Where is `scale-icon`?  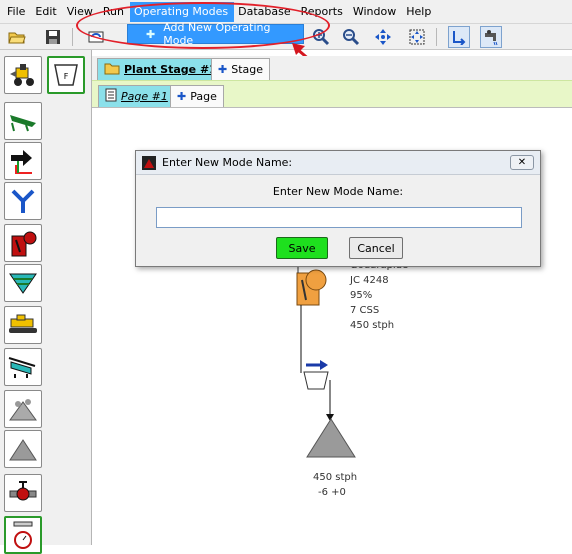 scale-icon is located at coordinates (23, 535).